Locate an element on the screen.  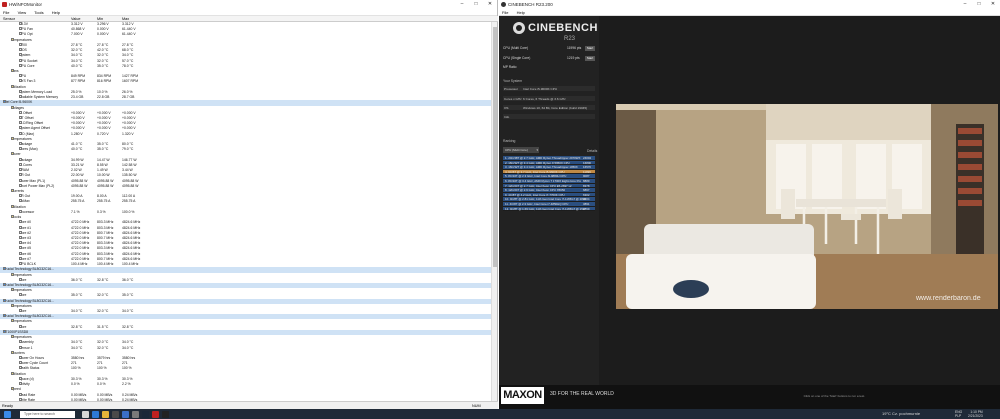
hwinfo-taskbar-icon is located at coordinates (155, 414).